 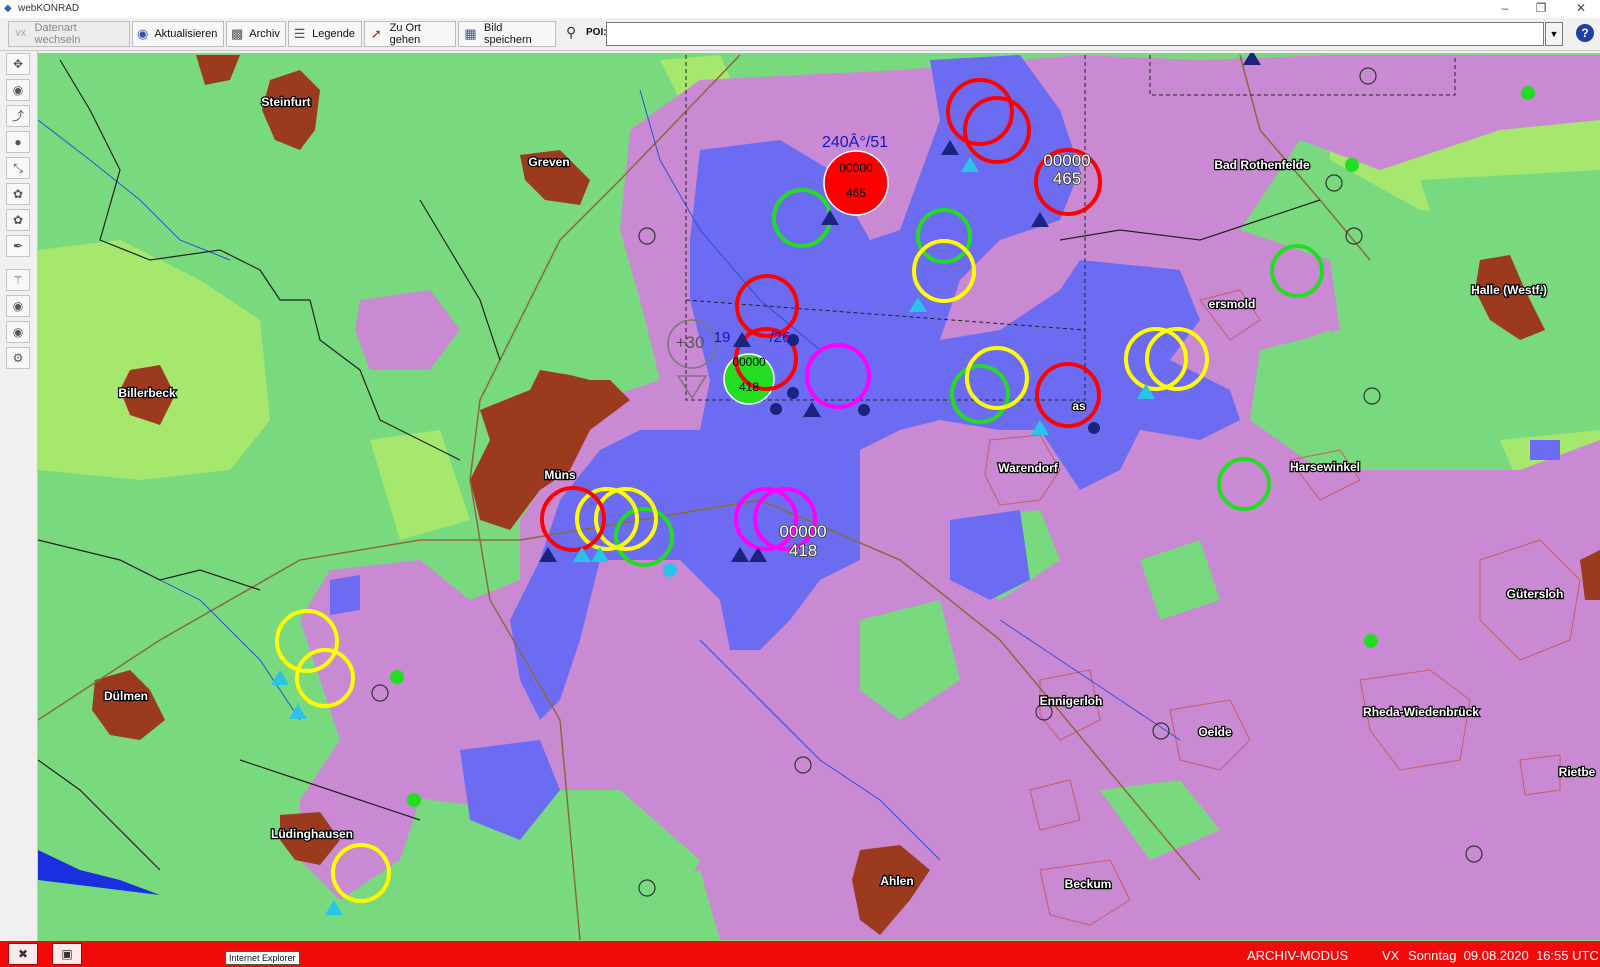 What do you see at coordinates (147, 393) in the screenshot?
I see `place-label-2: Billerbeck` at bounding box center [147, 393].